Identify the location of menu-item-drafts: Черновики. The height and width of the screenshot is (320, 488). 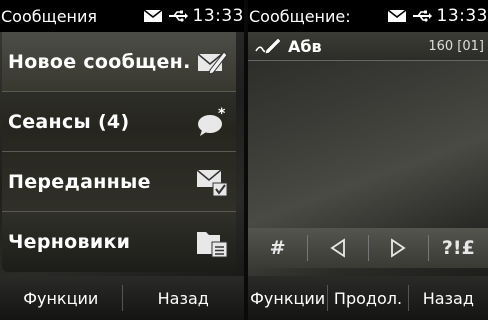
(119, 242).